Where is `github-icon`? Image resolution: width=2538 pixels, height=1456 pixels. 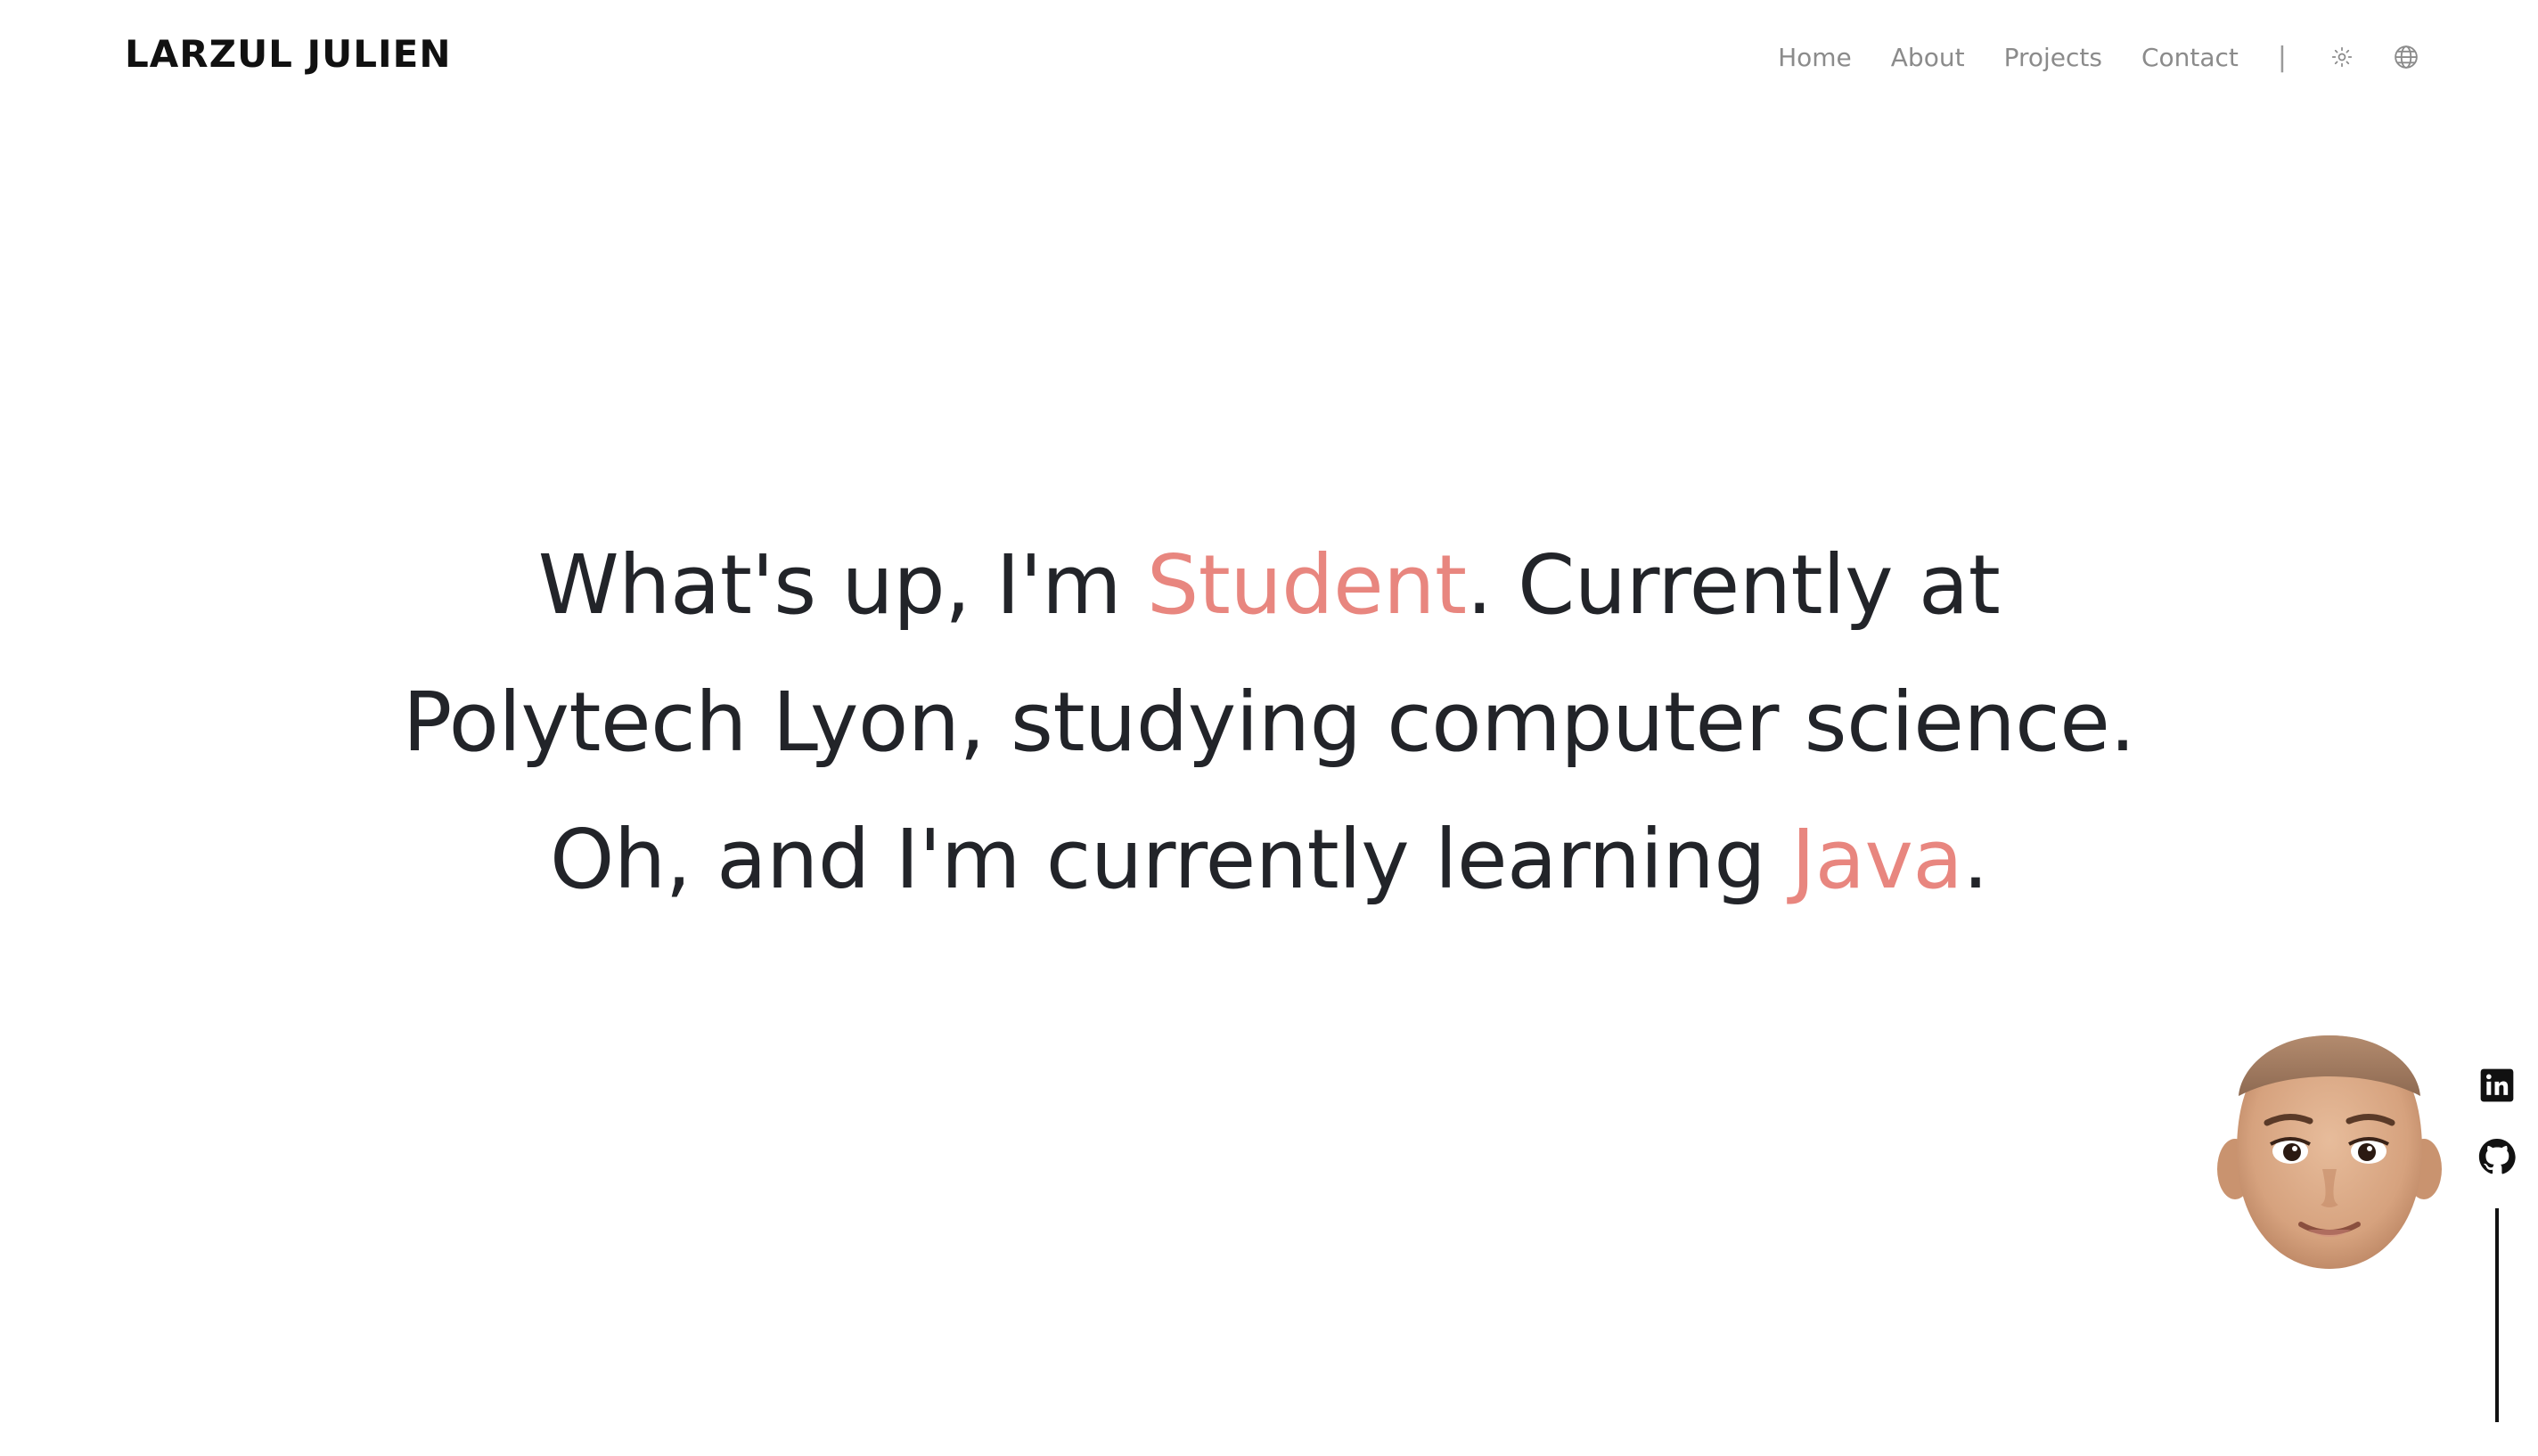
github-icon is located at coordinates (2497, 1157).